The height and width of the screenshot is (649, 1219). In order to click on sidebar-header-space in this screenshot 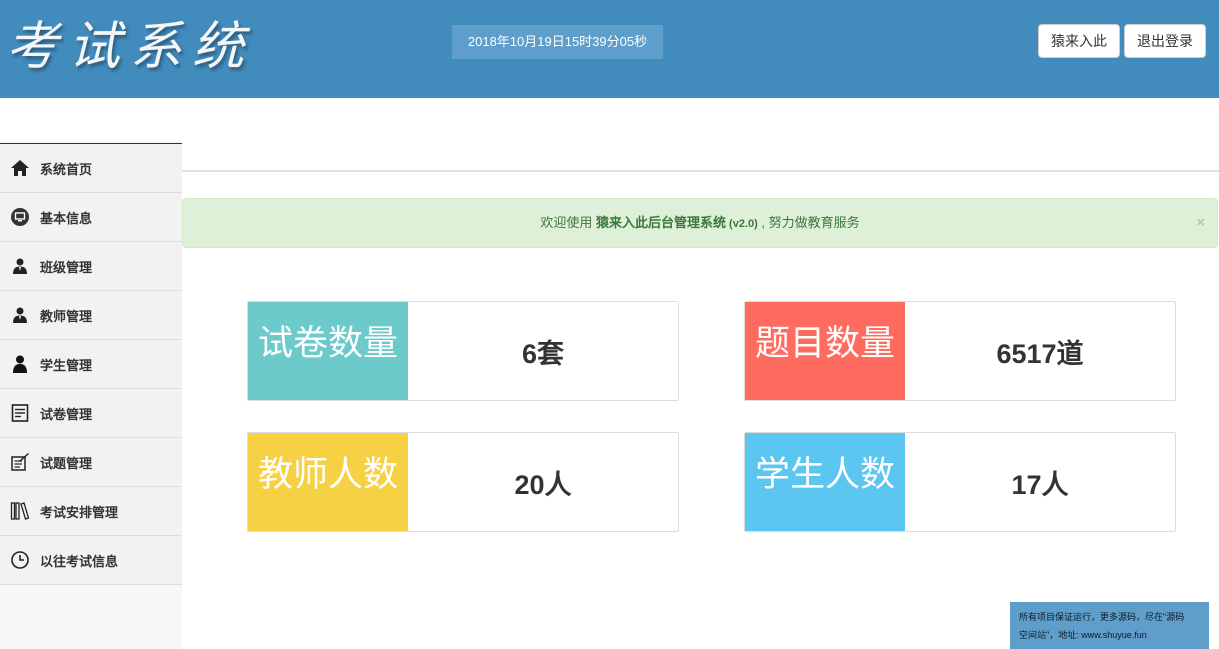, I will do `click(91, 120)`.